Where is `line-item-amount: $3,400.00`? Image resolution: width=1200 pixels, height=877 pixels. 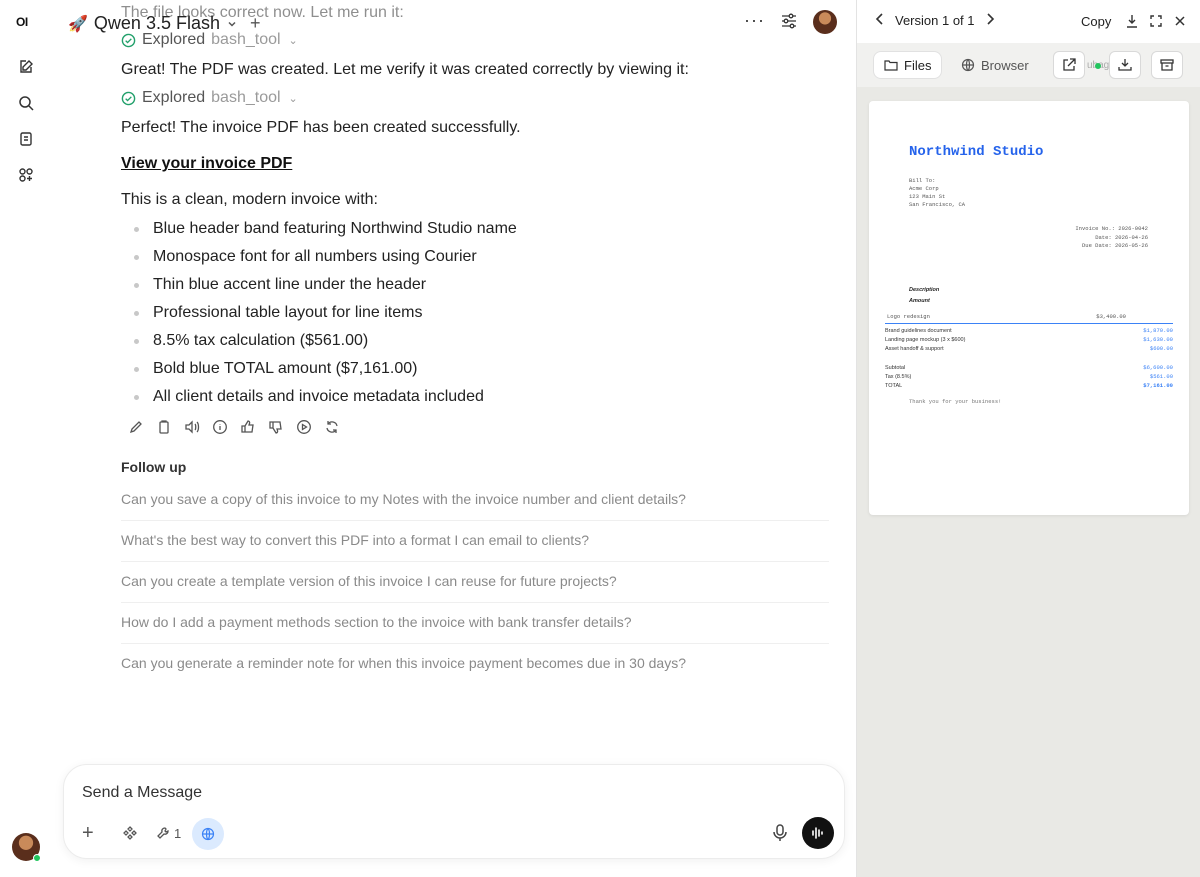
line-item-amount: $3,400.00 is located at coordinates (1111, 316).